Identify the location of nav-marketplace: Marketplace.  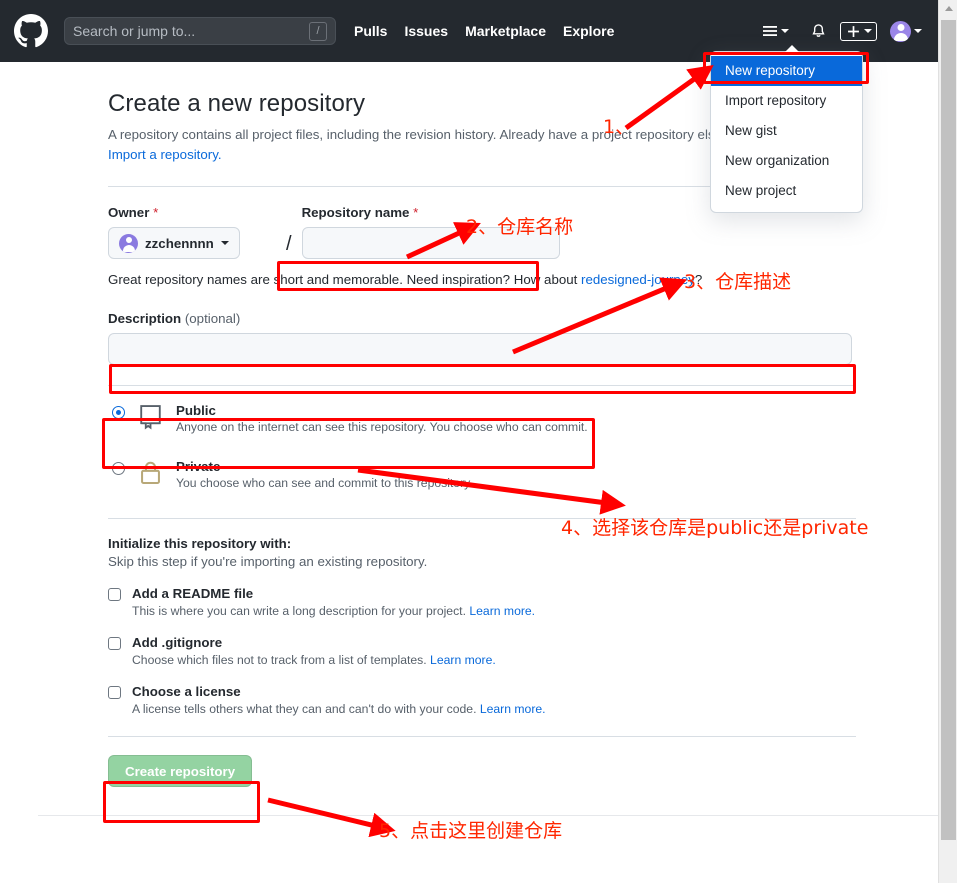
(505, 31).